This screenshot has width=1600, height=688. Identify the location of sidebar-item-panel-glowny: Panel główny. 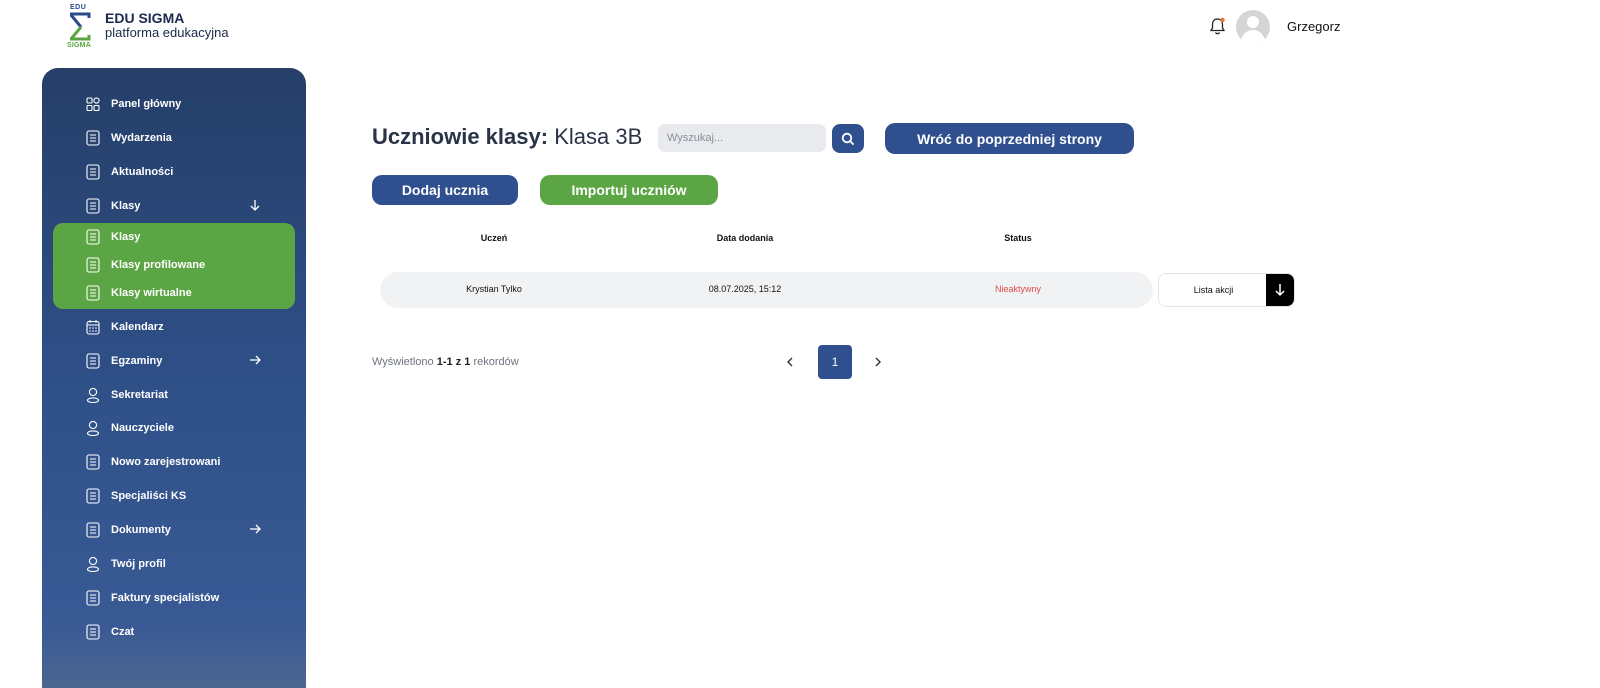
(176, 104).